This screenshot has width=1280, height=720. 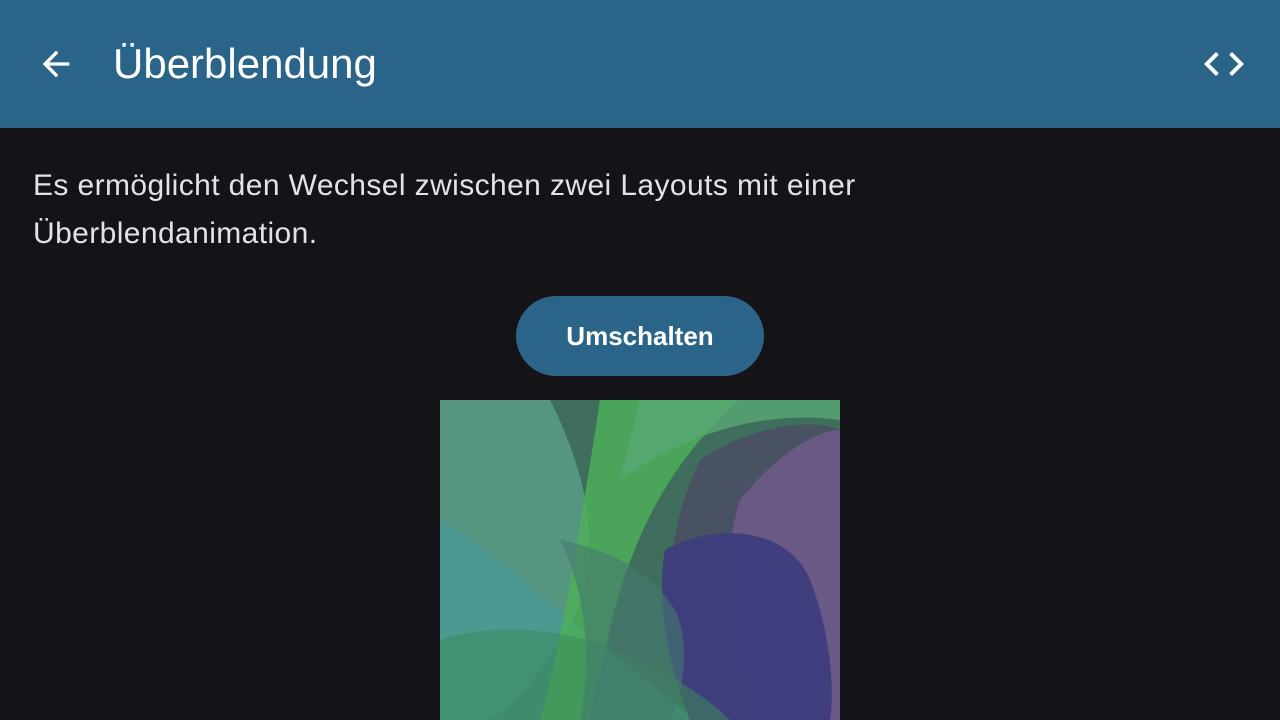 I want to click on page-title: Überblendung, so click(x=245, y=63).